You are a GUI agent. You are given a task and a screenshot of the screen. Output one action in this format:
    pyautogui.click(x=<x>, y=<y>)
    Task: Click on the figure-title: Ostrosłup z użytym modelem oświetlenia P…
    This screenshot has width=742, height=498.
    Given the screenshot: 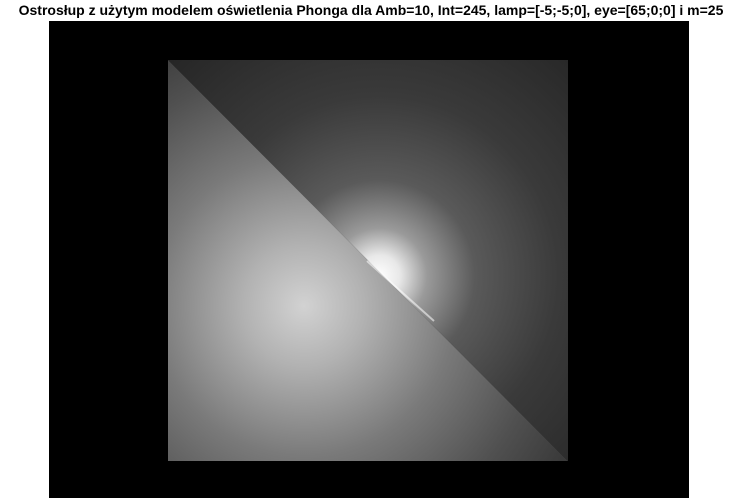 What is the action you would take?
    pyautogui.click(x=371, y=10)
    